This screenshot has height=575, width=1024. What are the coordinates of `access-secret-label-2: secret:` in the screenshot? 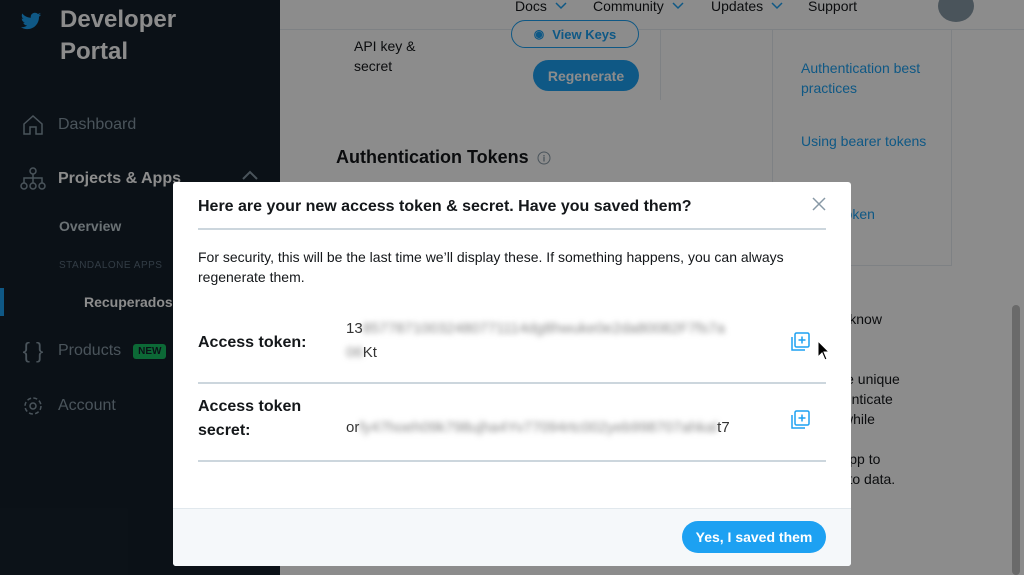 It's located at (224, 430).